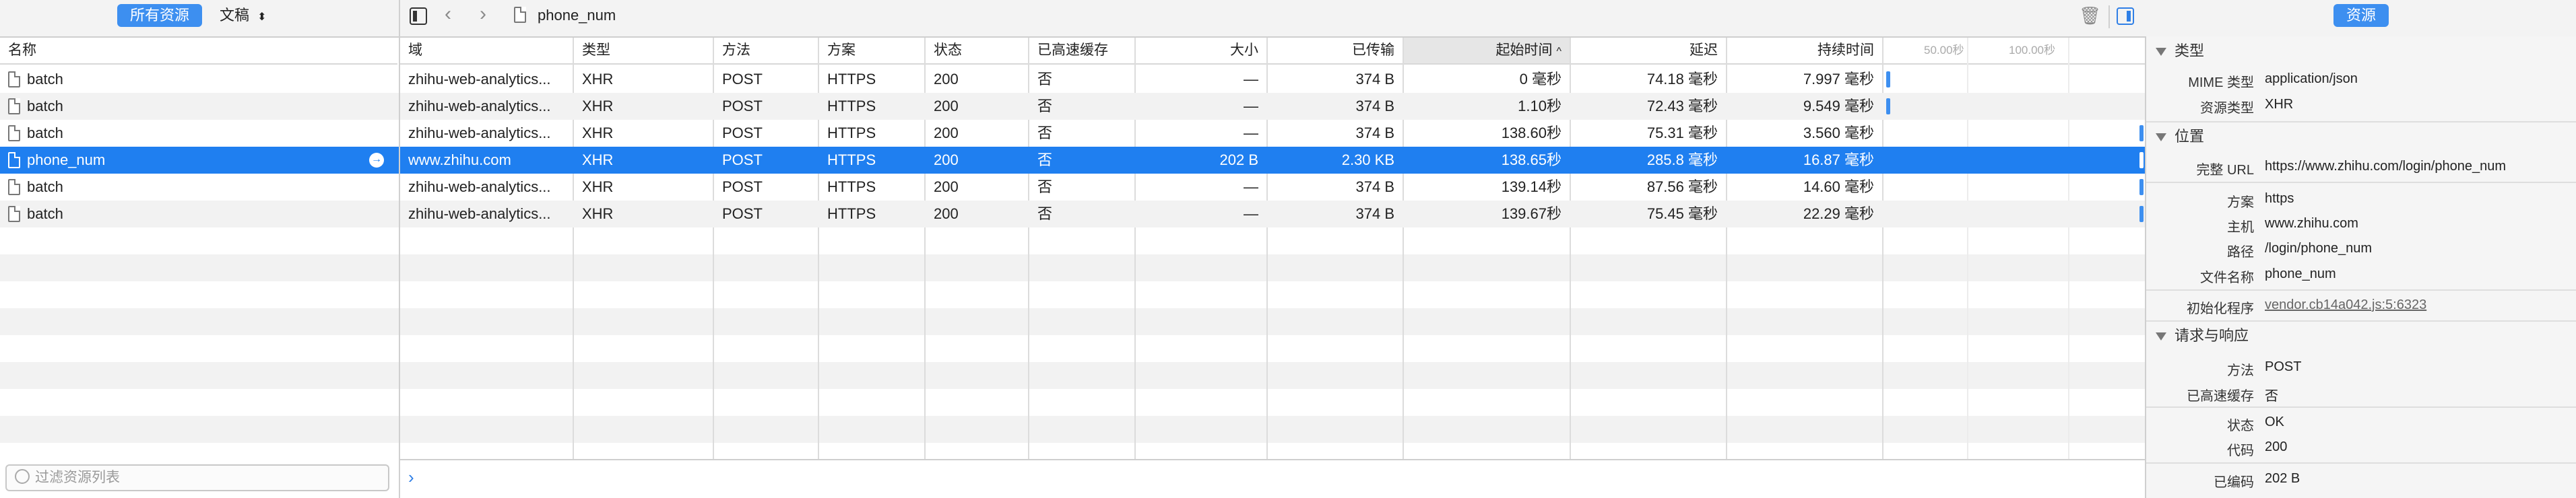 The image size is (2576, 498). What do you see at coordinates (377, 160) in the screenshot?
I see `go-to-arrow-icon: →` at bounding box center [377, 160].